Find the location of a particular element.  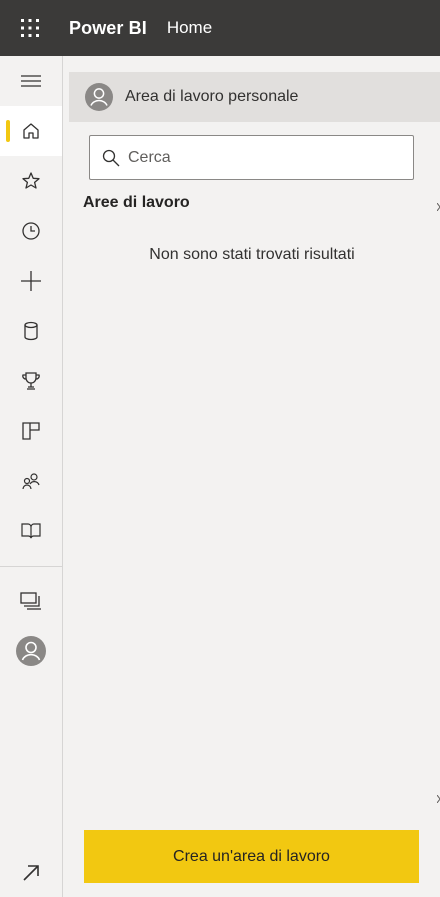

nav-item-goals is located at coordinates (31, 381).